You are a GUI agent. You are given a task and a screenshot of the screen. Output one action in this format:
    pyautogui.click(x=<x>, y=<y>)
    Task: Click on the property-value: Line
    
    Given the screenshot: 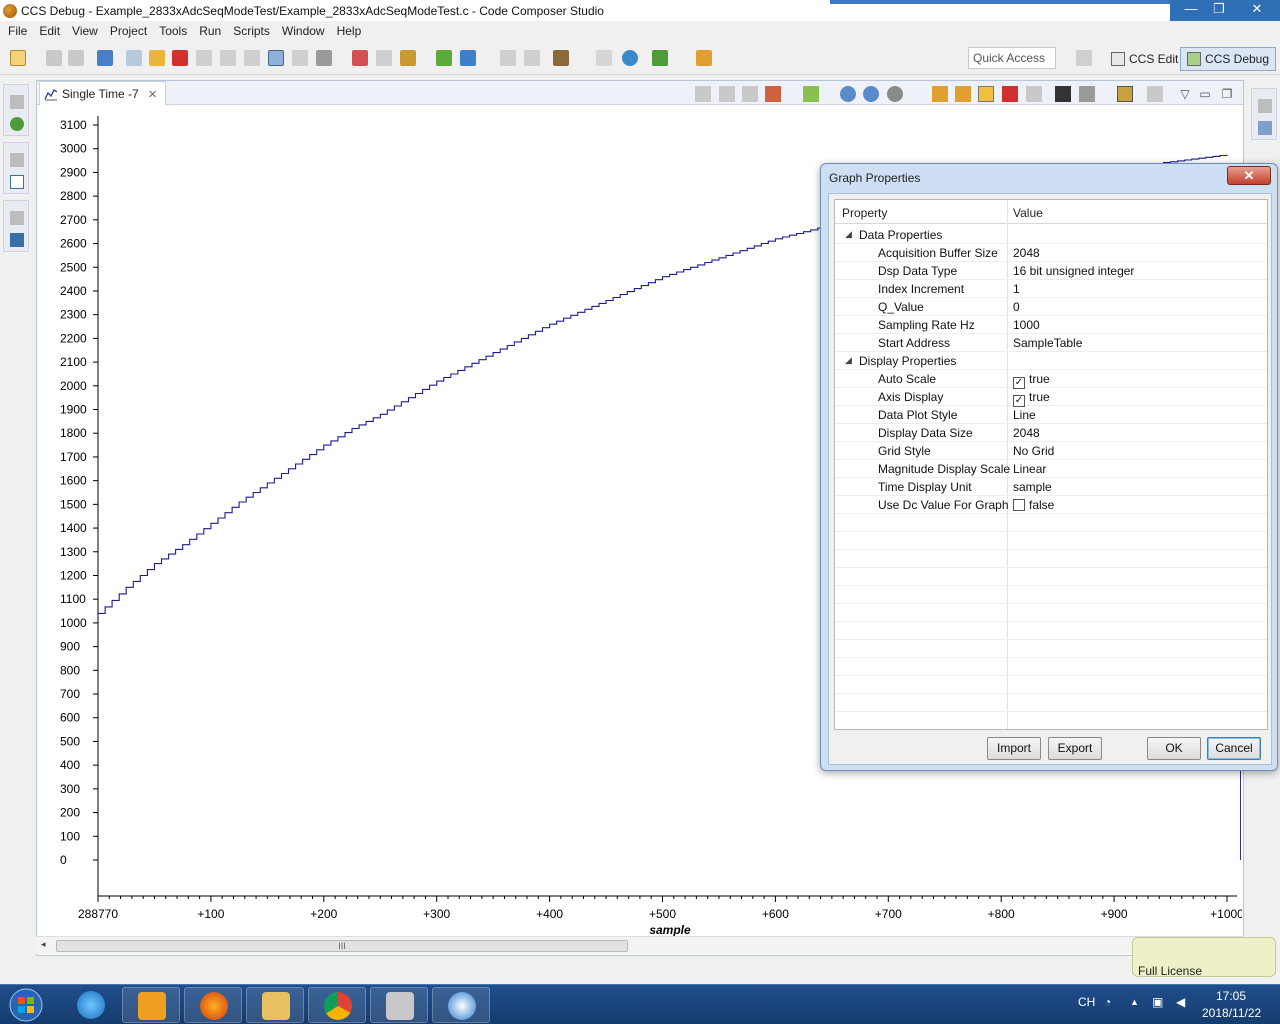 What is the action you would take?
    pyautogui.click(x=1024, y=415)
    